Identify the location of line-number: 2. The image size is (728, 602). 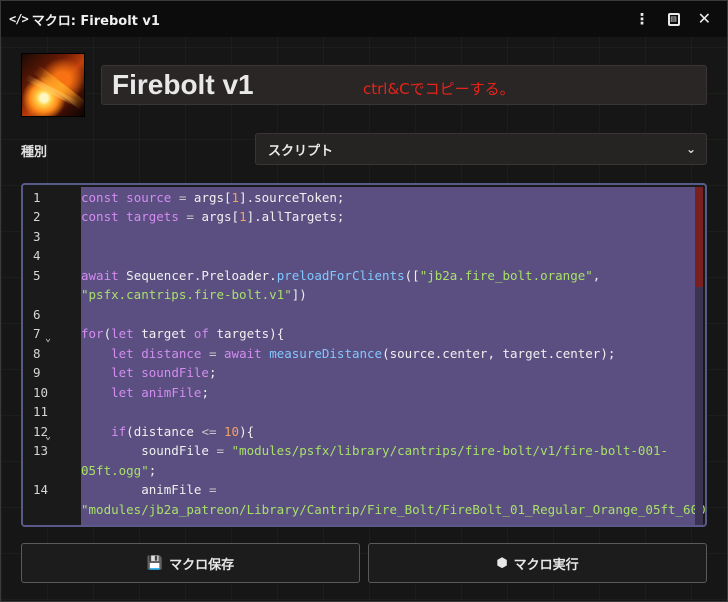
(37, 216).